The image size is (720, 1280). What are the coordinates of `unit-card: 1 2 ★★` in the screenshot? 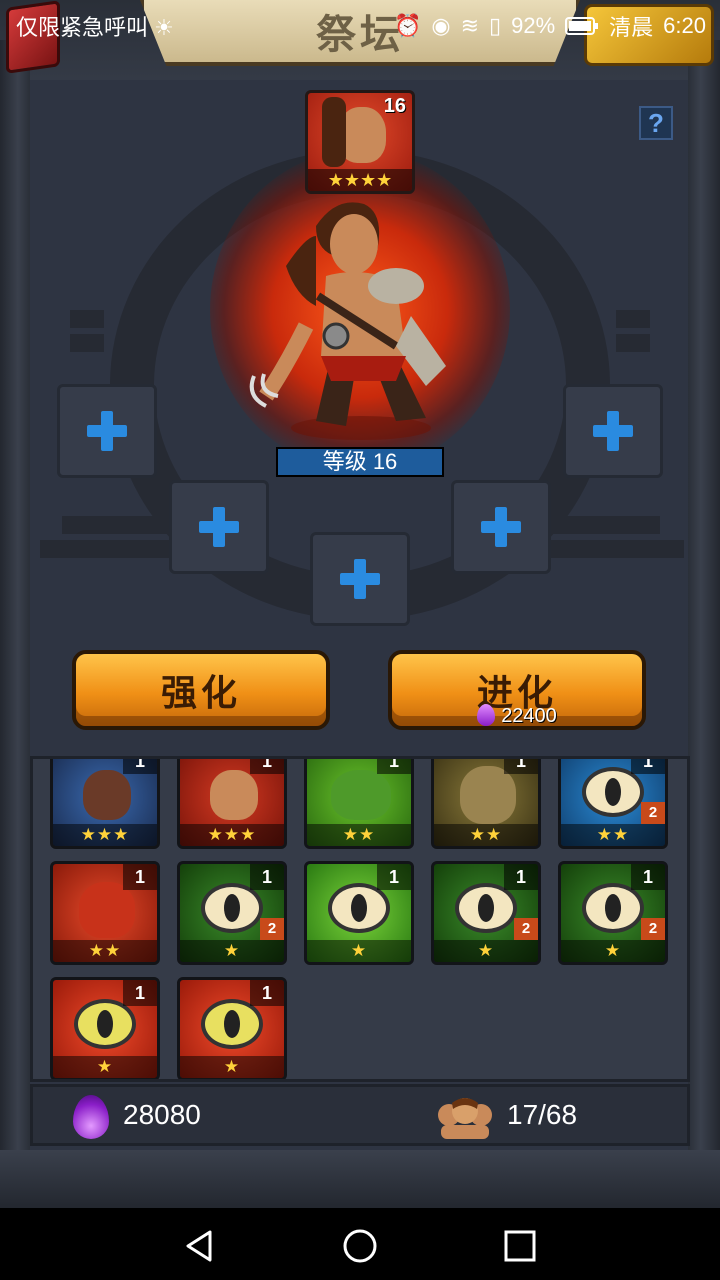 It's located at (613, 804).